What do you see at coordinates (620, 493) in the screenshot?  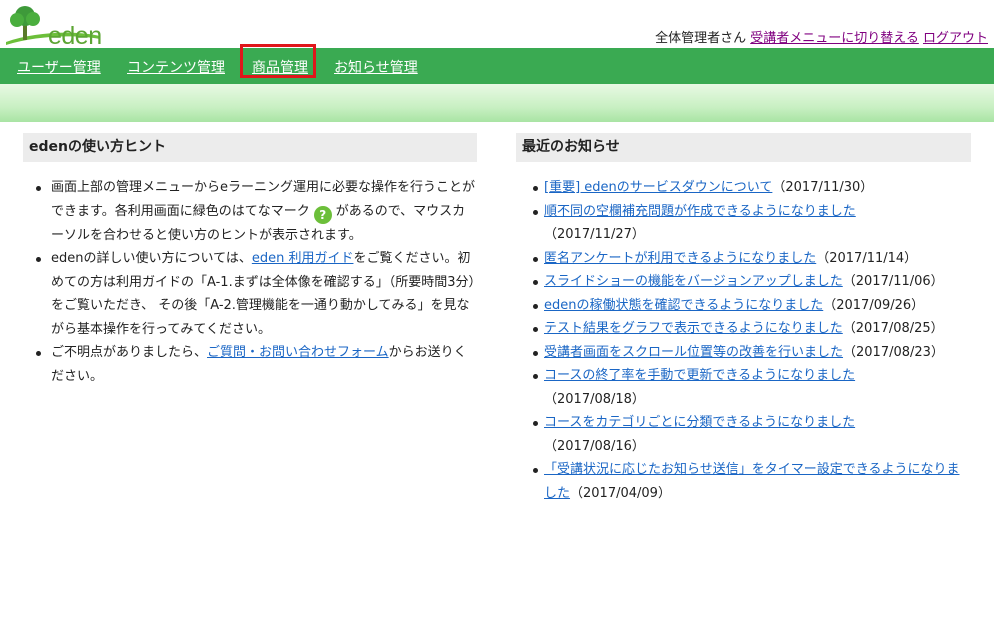 I see `news-date: （2017/04/09）` at bounding box center [620, 493].